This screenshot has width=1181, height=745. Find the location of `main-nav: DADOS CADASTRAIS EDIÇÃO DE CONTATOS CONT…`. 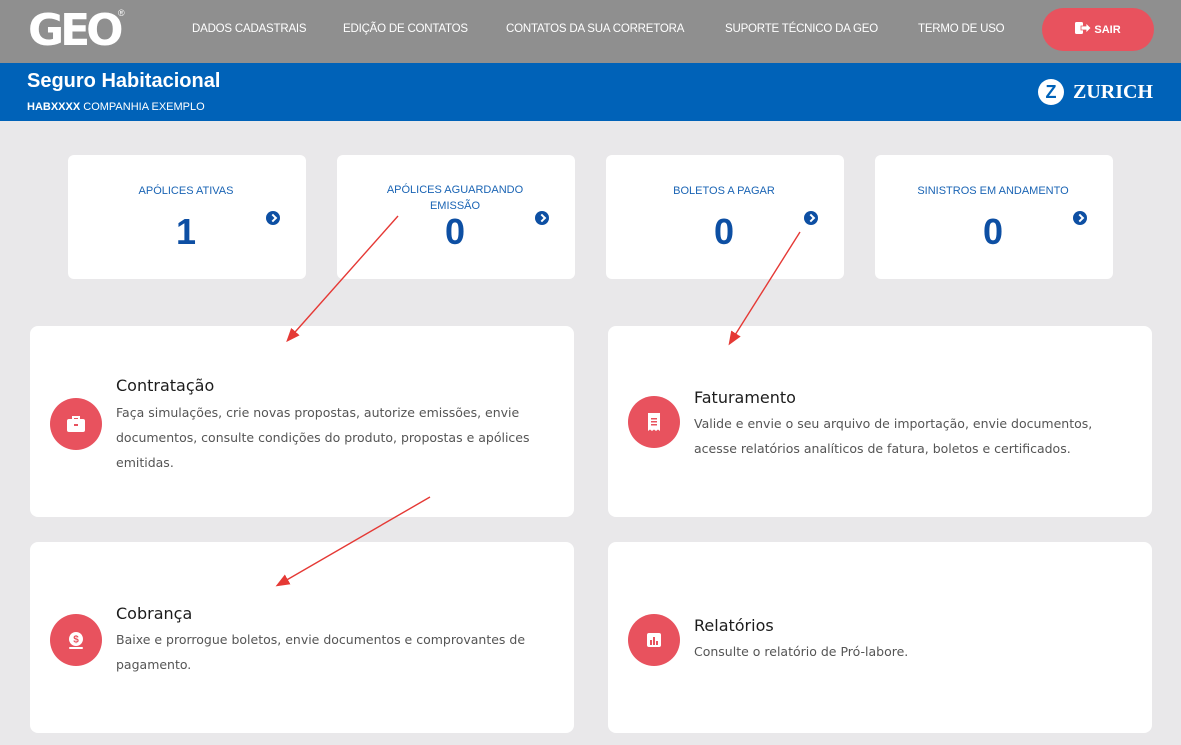

main-nav: DADOS CADASTRAIS EDIÇÃO DE CONTATOS CONT… is located at coordinates (590, 31).